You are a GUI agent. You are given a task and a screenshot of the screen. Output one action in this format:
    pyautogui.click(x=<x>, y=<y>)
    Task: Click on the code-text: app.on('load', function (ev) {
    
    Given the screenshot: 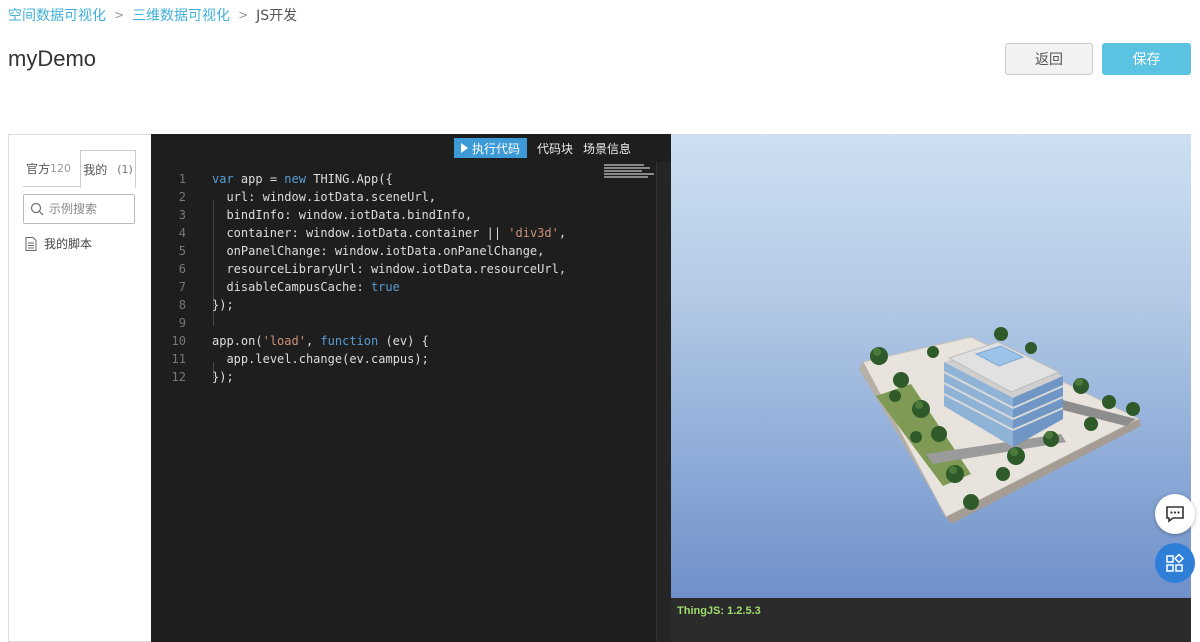 What is the action you would take?
    pyautogui.click(x=320, y=341)
    